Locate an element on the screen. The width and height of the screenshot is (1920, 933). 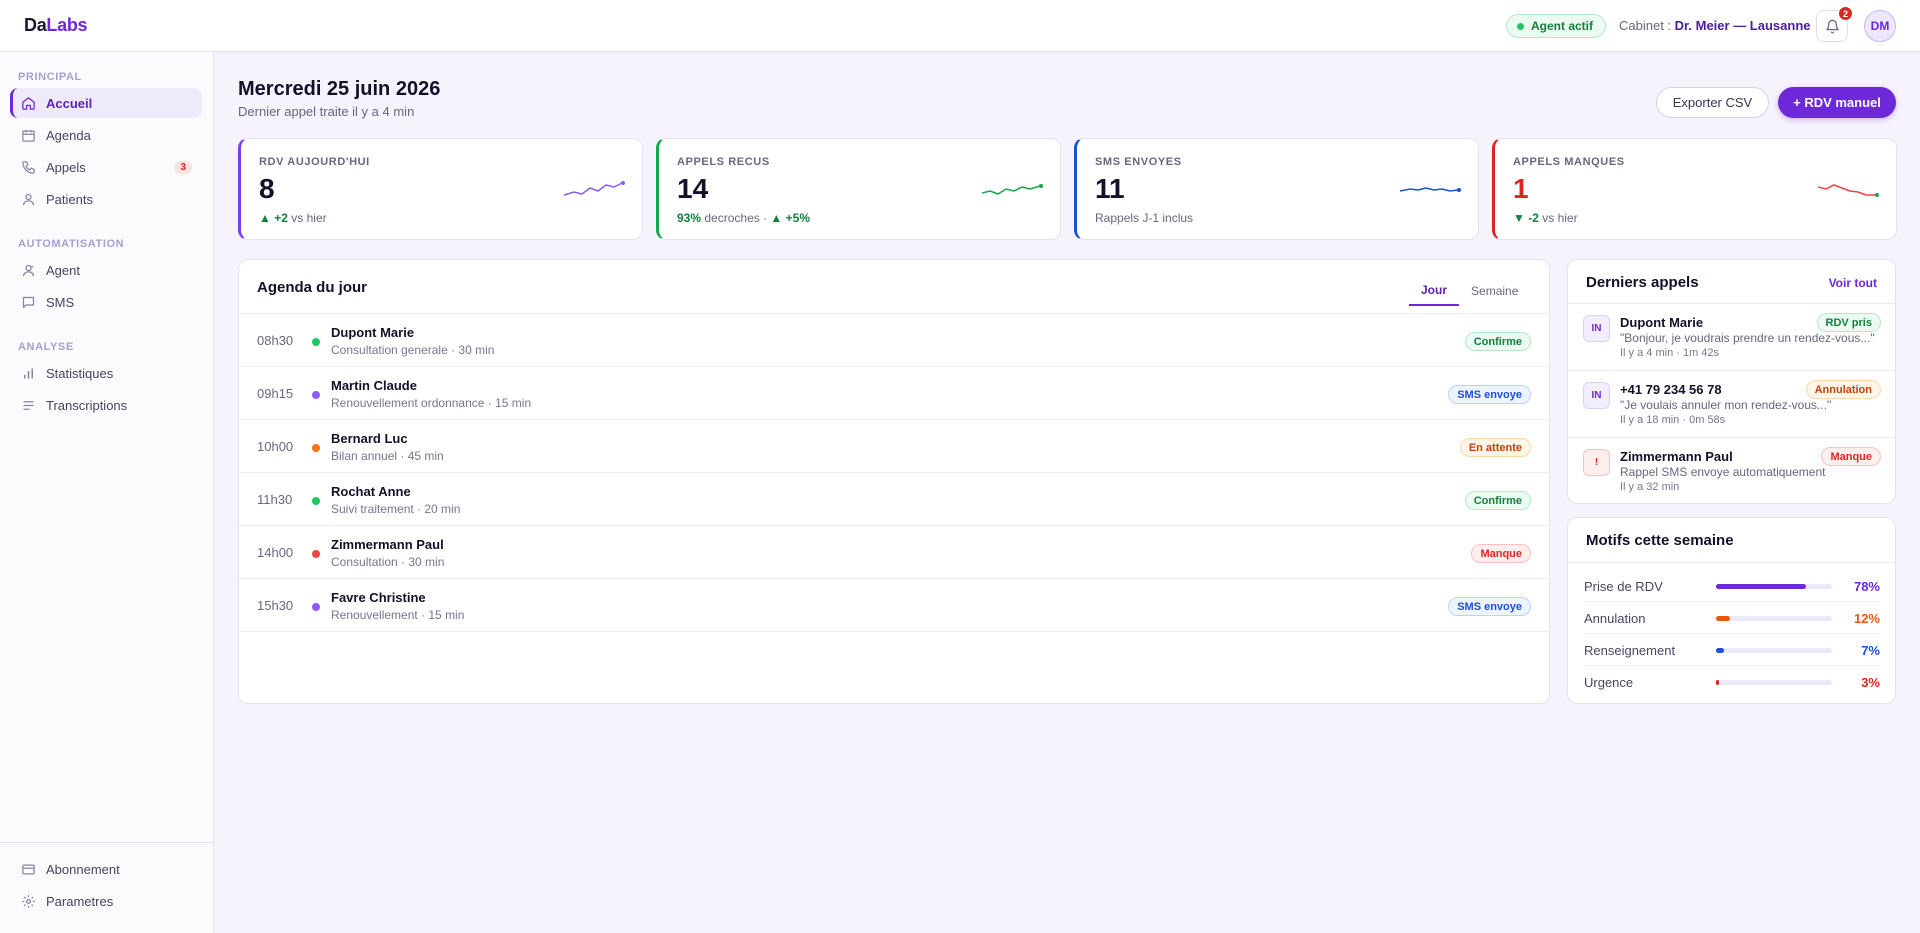
agent-status-label: Agent actif is located at coordinates (1562, 26).